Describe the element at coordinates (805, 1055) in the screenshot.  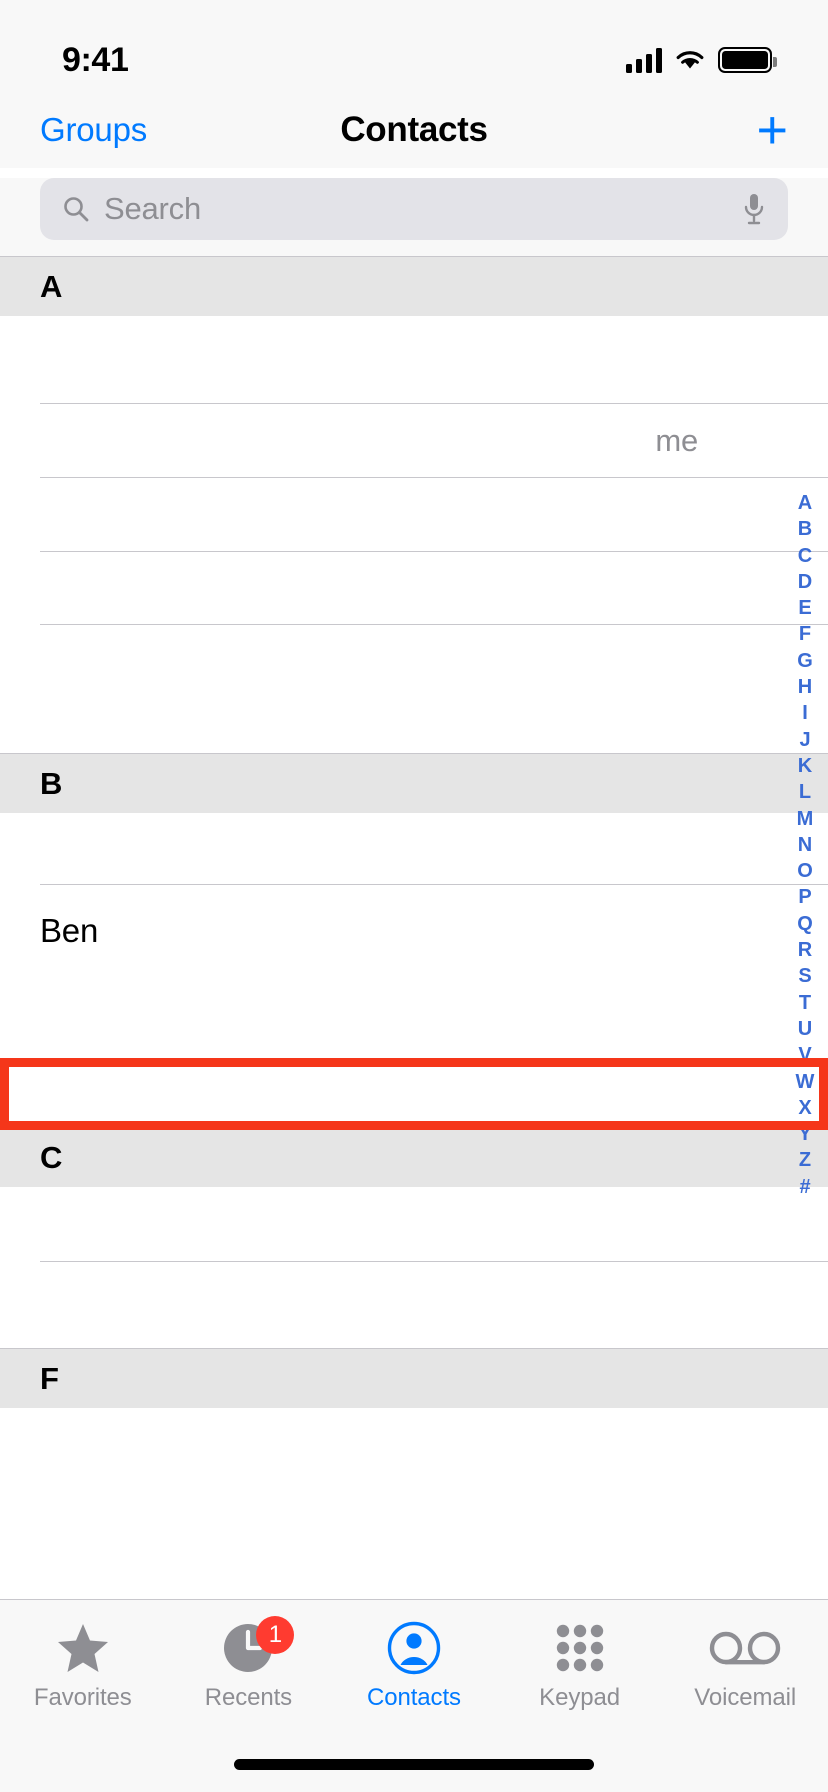
I see `index-letter: V` at that location.